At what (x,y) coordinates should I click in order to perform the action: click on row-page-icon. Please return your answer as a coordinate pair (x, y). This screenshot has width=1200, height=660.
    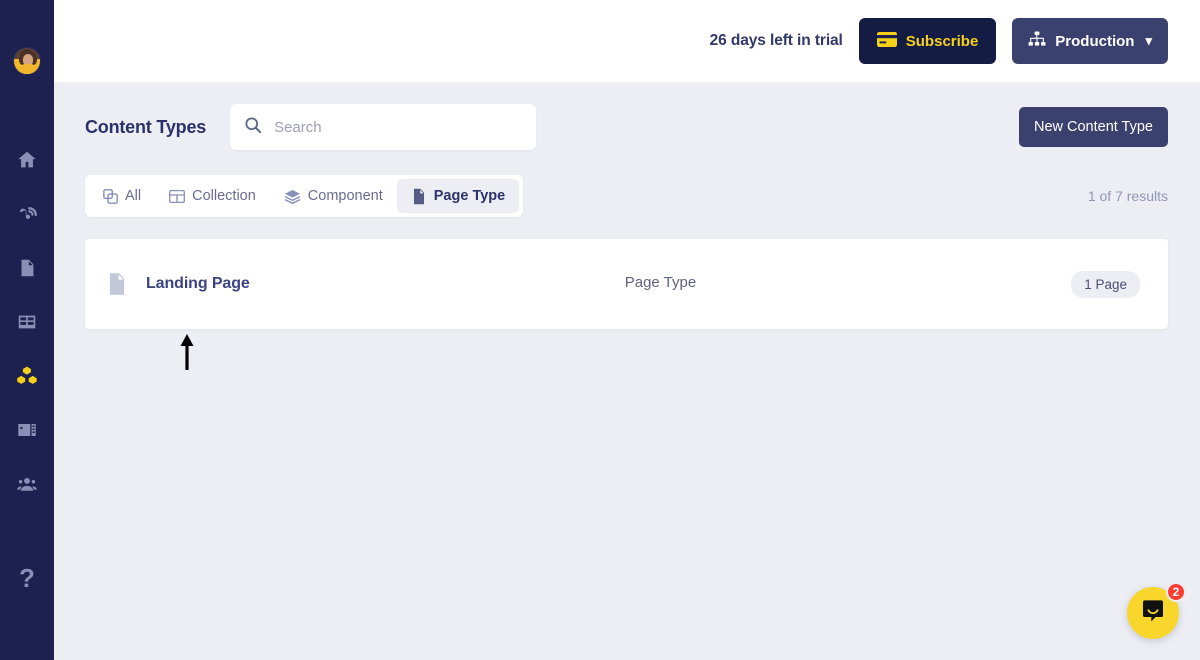
    Looking at the image, I should click on (117, 284).